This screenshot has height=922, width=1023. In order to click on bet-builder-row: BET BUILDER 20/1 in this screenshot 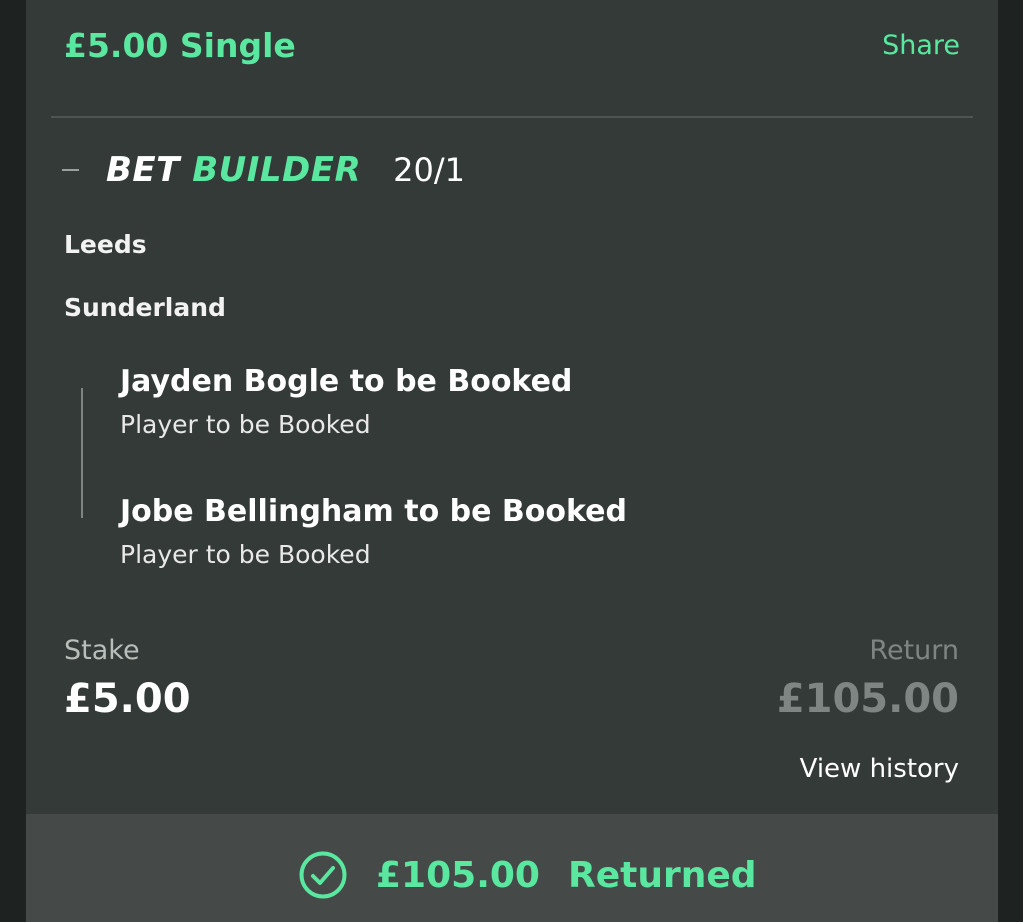, I will do `click(263, 170)`.